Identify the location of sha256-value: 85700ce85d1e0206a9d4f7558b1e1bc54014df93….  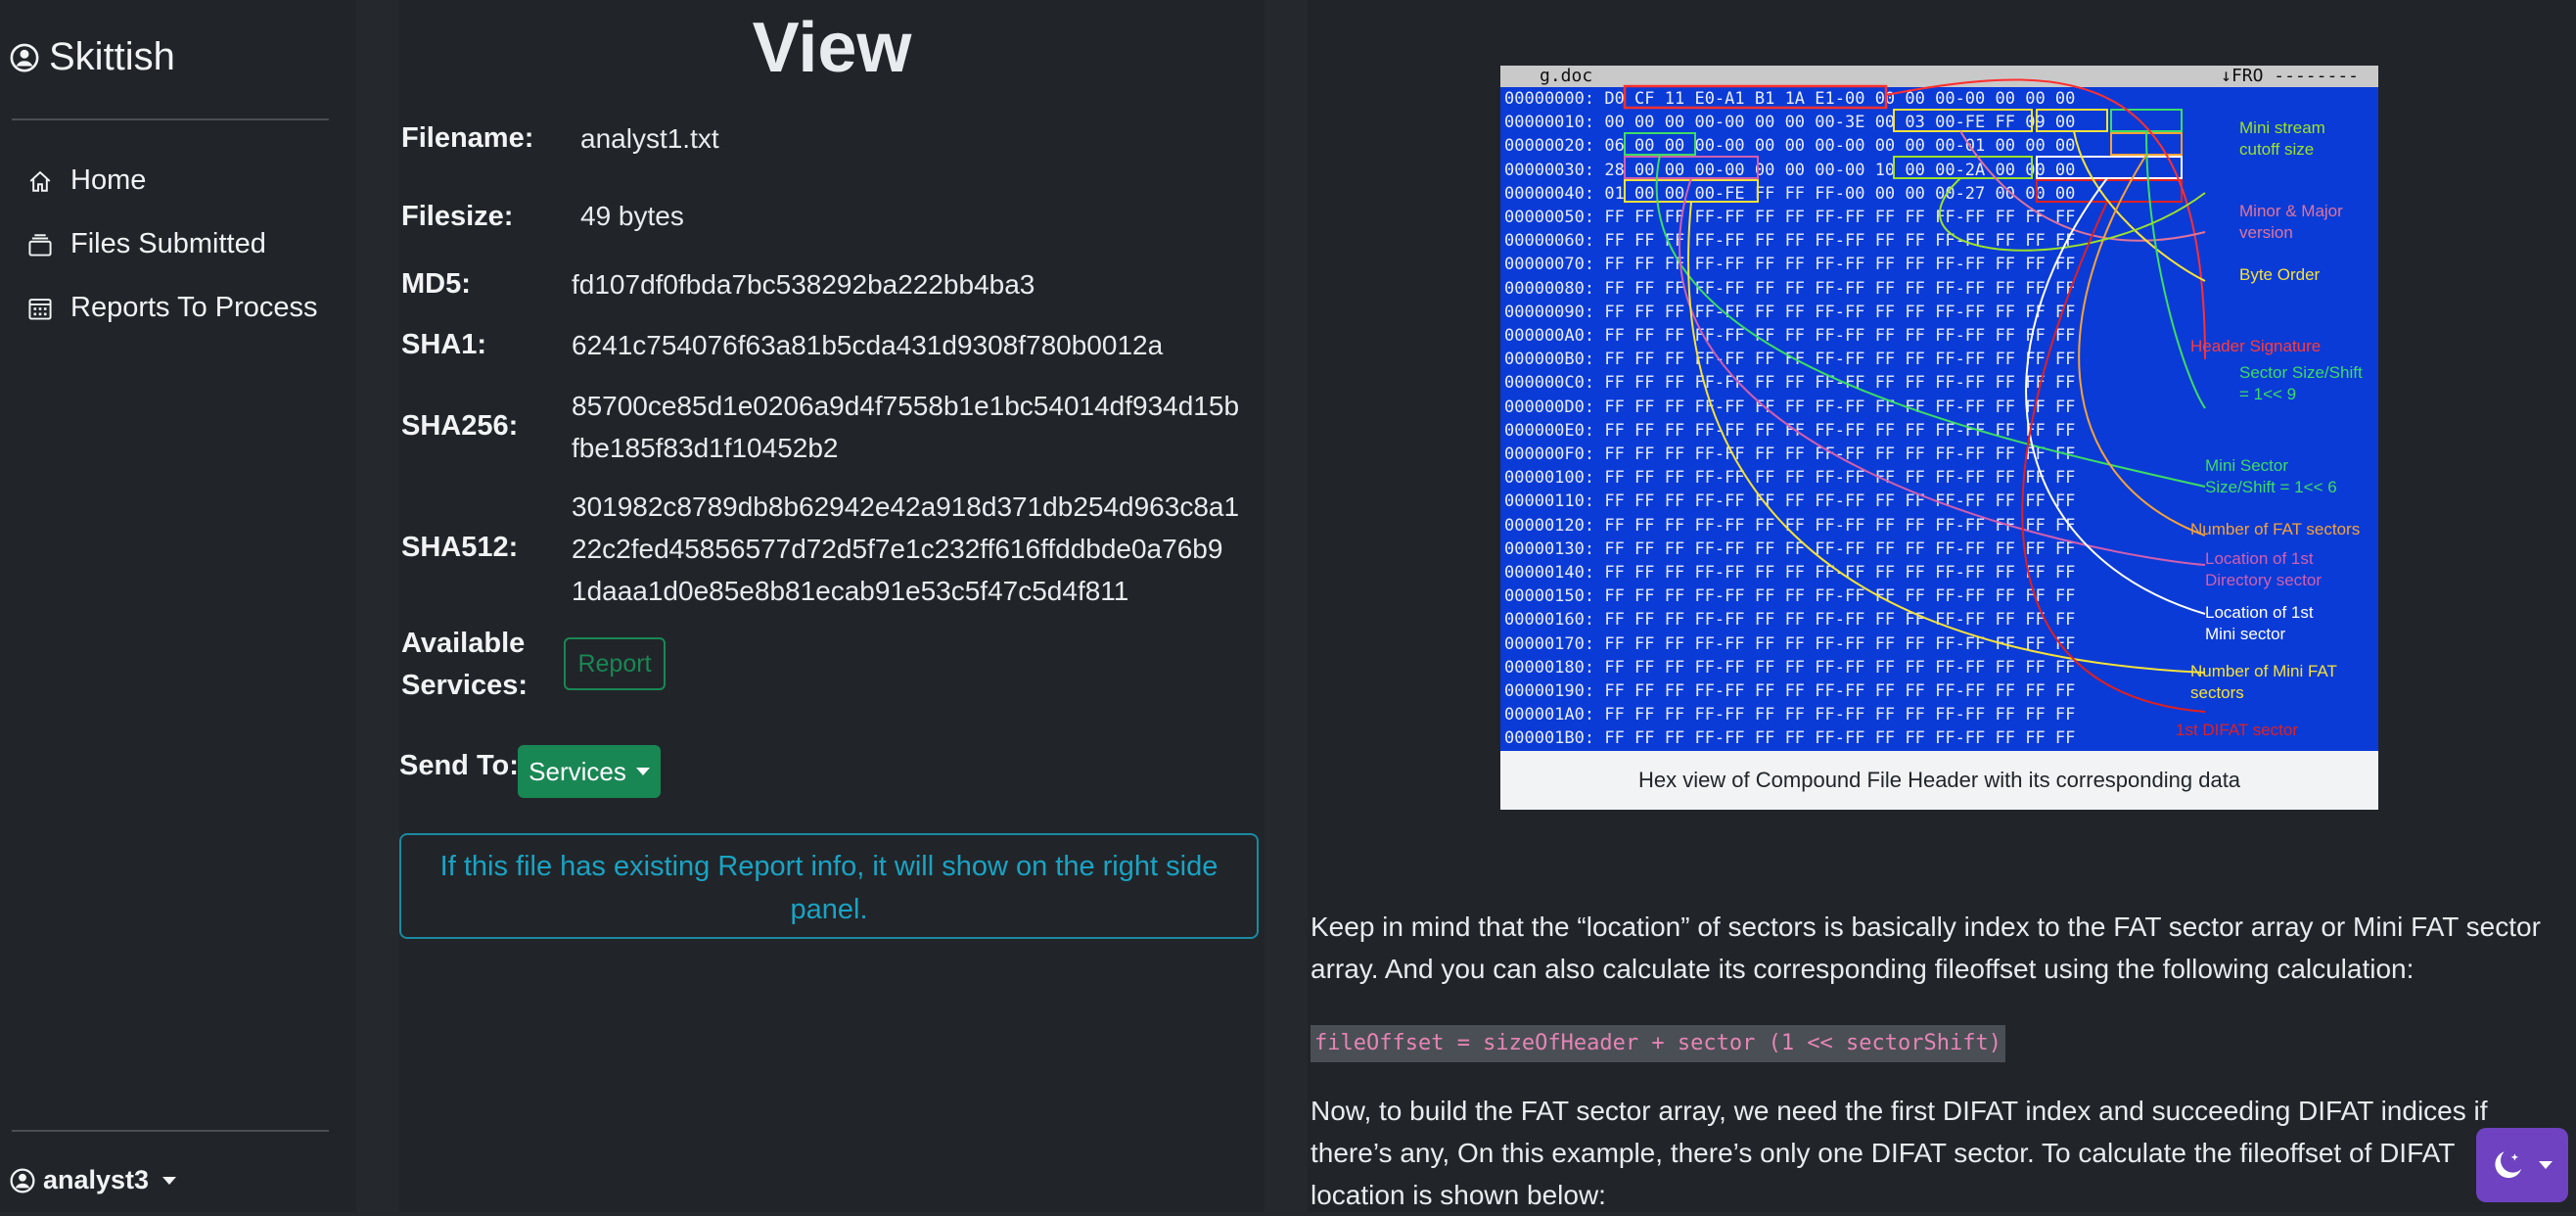
(906, 427).